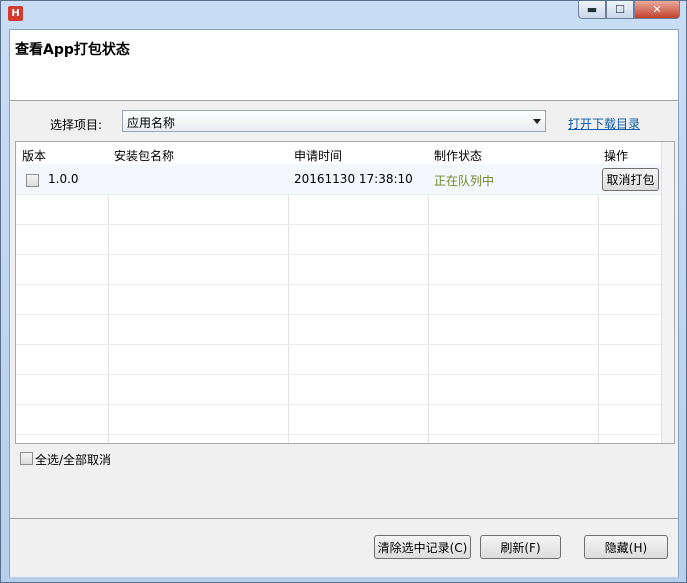 The width and height of the screenshot is (687, 583). Describe the element at coordinates (620, 10) in the screenshot. I see `maximize-button: ☐` at that location.